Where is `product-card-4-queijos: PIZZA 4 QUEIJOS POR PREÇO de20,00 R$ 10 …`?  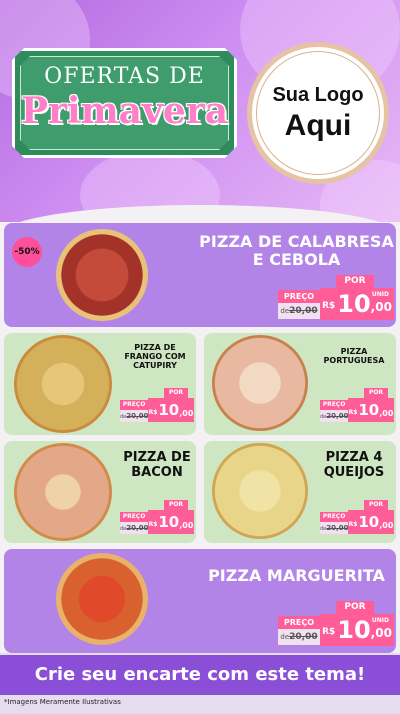 product-card-4-queijos: PIZZA 4 QUEIJOS POR PREÇO de20,00 R$ 10 … is located at coordinates (300, 492).